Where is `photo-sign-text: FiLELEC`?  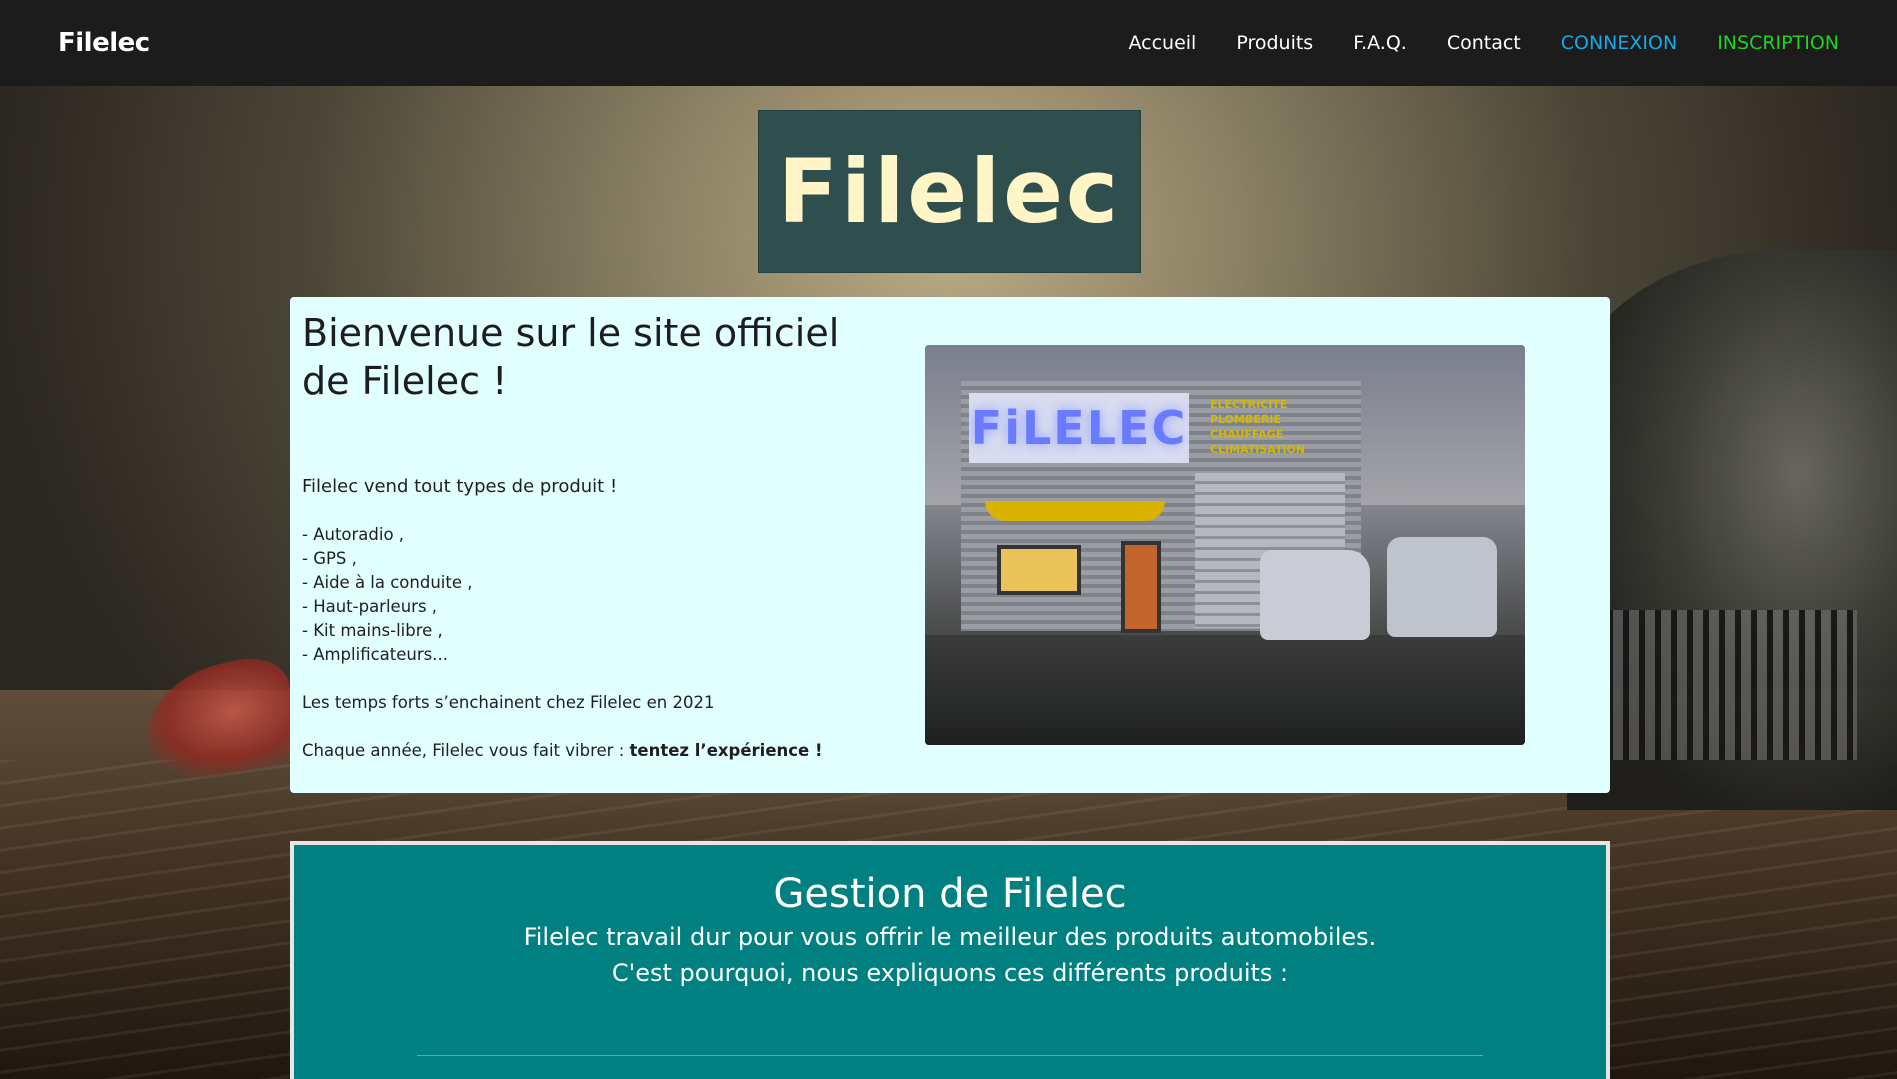 photo-sign-text: FiLELEC is located at coordinates (1079, 428).